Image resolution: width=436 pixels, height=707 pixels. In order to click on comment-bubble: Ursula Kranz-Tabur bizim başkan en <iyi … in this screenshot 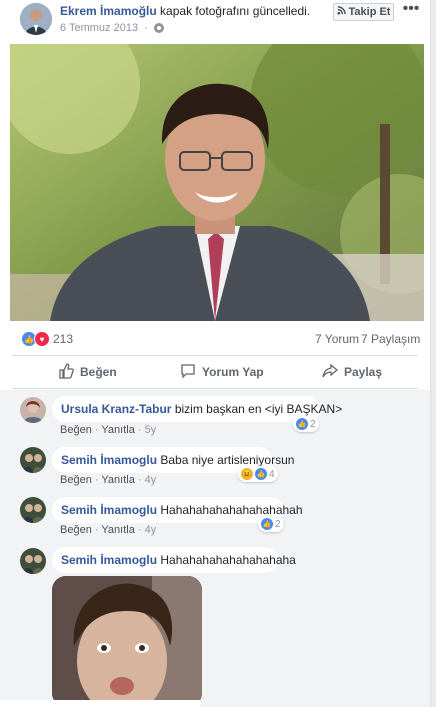, I will do `click(197, 409)`.